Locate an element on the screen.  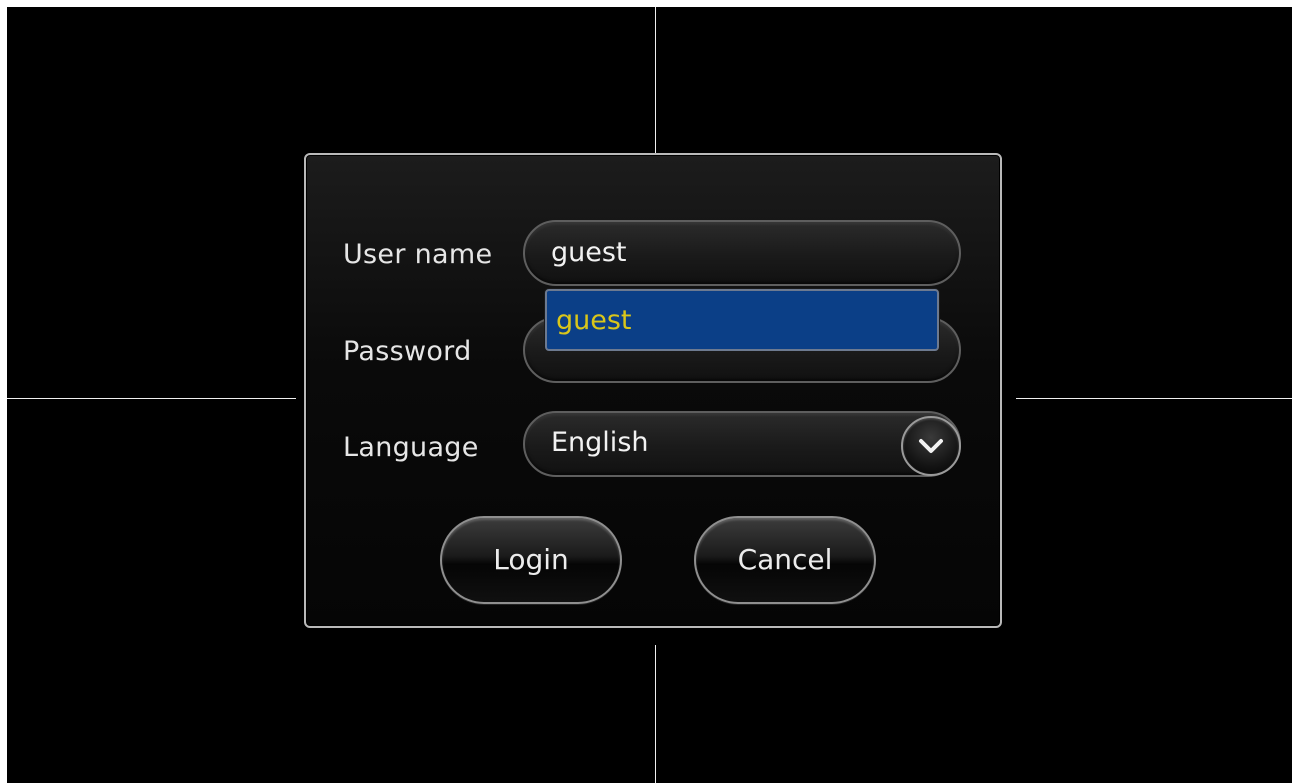
username-dropdown-list: guest is located at coordinates (742, 320).